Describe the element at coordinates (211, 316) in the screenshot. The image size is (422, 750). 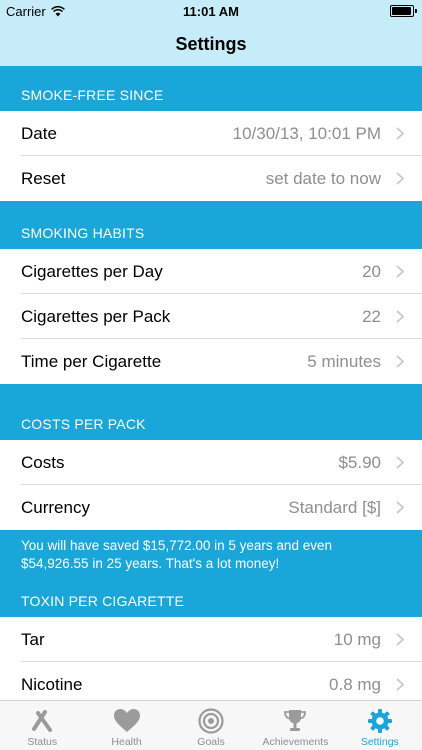
I see `row-cigarettes-per-pack: Cigarettes per Pack 22` at that location.